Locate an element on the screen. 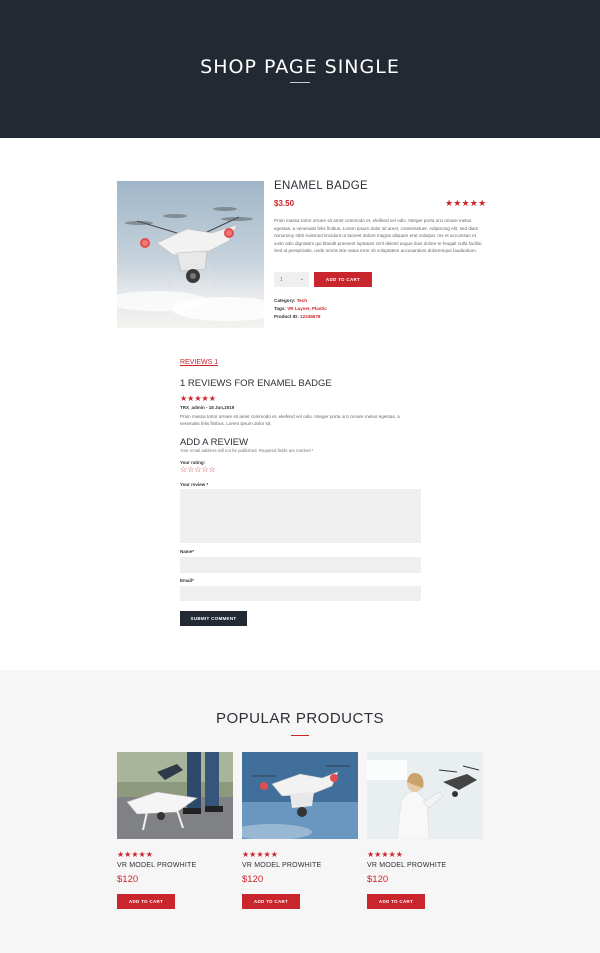  review-rating-stars: ★★★★★ is located at coordinates (198, 398).